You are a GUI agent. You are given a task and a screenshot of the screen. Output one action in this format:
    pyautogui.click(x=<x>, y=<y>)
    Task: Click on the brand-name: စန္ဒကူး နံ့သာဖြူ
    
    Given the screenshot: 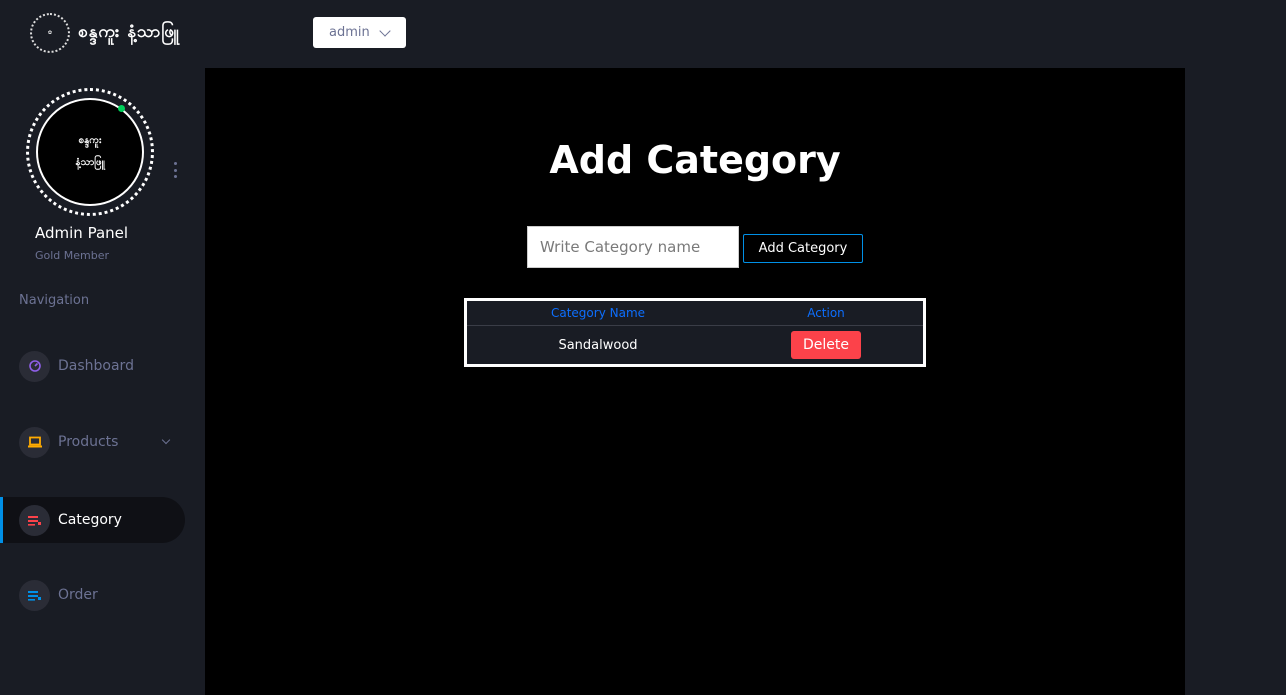 What is the action you would take?
    pyautogui.click(x=129, y=31)
    